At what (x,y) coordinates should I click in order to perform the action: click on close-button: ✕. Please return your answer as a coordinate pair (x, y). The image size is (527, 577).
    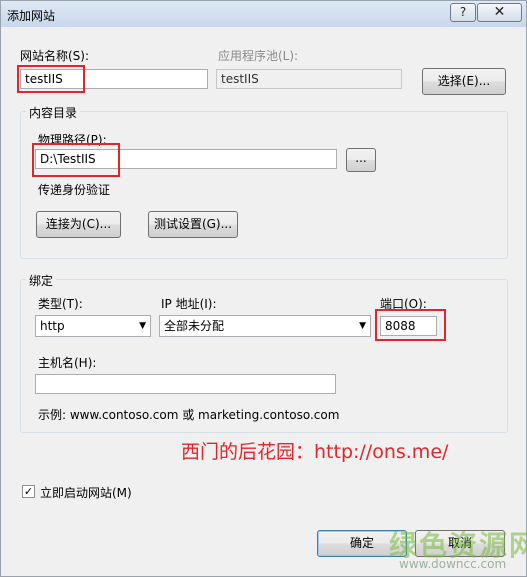
    Looking at the image, I should click on (499, 12).